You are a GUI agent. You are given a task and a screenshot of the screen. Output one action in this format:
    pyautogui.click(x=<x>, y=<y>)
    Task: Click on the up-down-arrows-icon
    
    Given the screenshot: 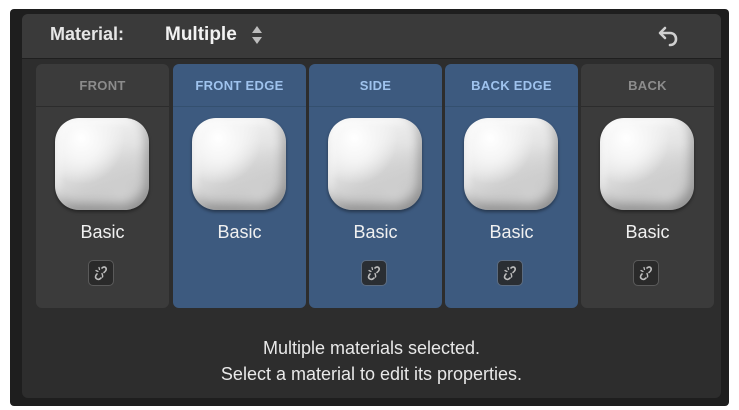 What is the action you would take?
    pyautogui.click(x=257, y=35)
    